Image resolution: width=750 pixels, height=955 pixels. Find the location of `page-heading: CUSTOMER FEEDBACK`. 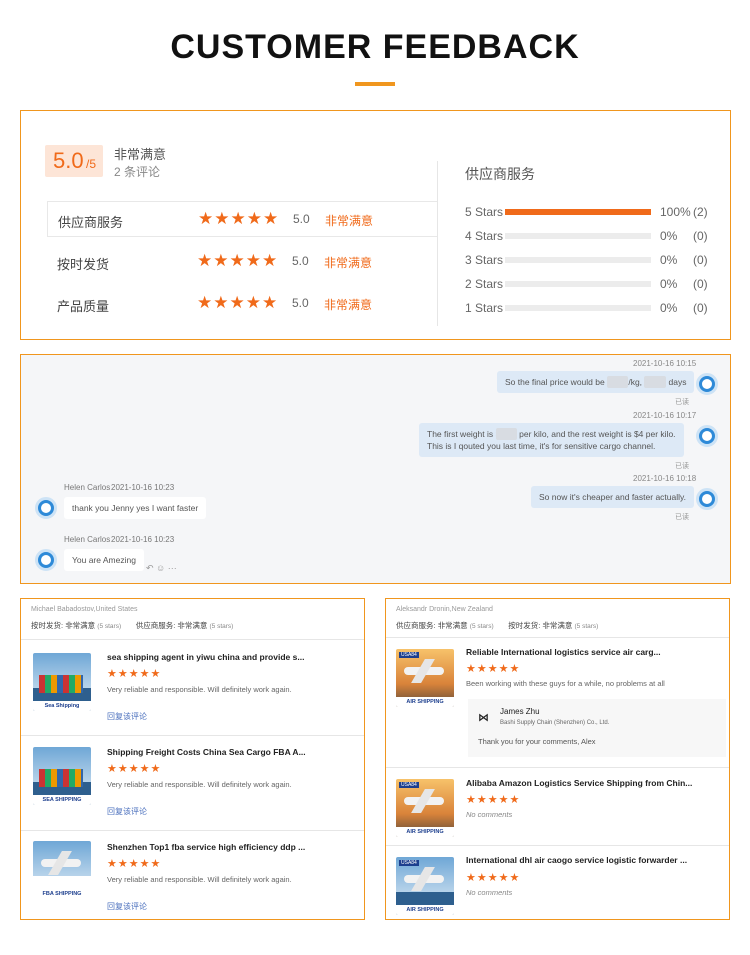

page-heading: CUSTOMER FEEDBACK is located at coordinates (375, 47).